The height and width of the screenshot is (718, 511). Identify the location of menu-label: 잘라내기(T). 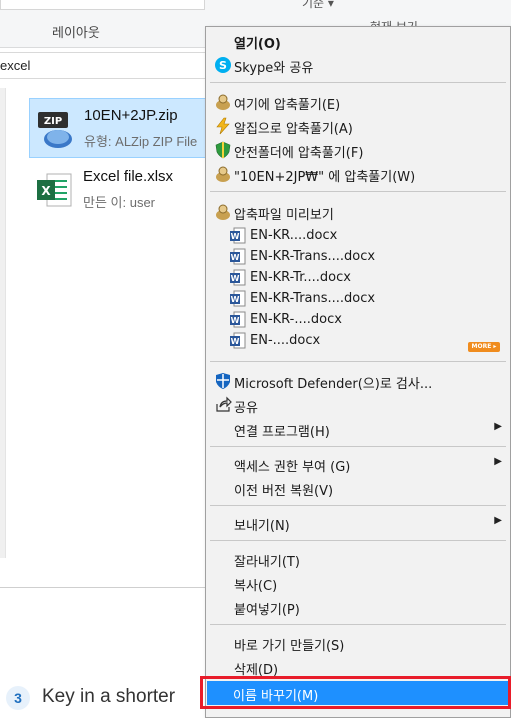
(267, 562).